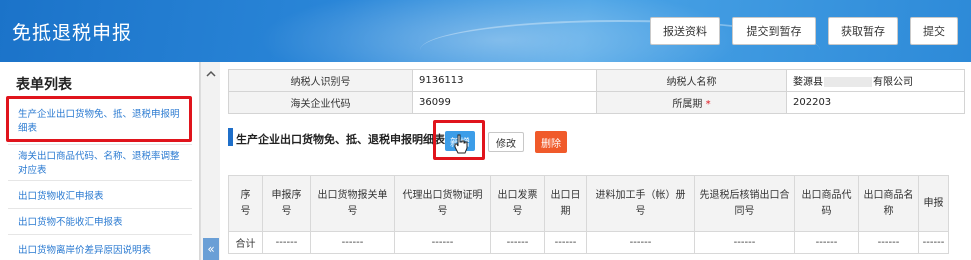 Image resolution: width=971 pixels, height=260 pixels. What do you see at coordinates (72, 33) in the screenshot?
I see `app-title: 免抵退税申报` at bounding box center [72, 33].